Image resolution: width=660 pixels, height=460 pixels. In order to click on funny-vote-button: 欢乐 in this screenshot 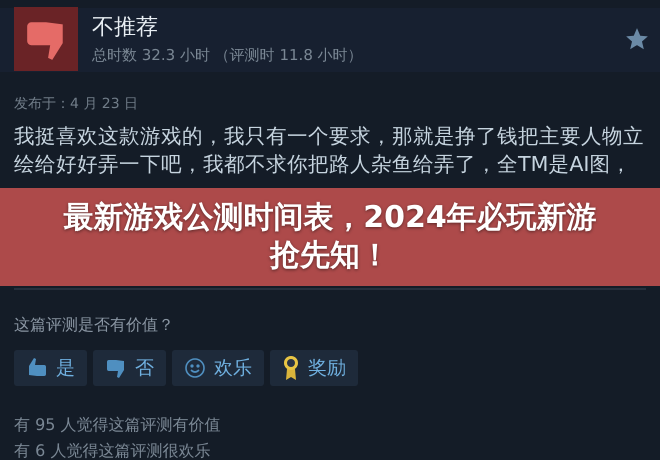, I will do `click(218, 368)`.